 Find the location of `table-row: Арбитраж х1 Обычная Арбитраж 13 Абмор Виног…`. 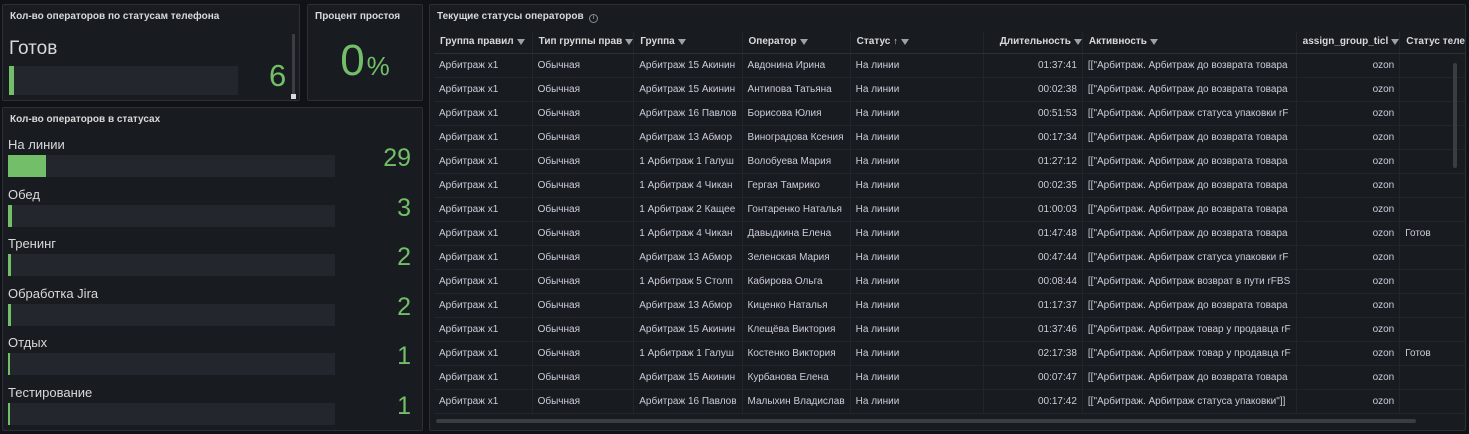

table-row: Арбитраж х1 Обычная Арбитраж 13 Абмор Виног… is located at coordinates (949, 137).